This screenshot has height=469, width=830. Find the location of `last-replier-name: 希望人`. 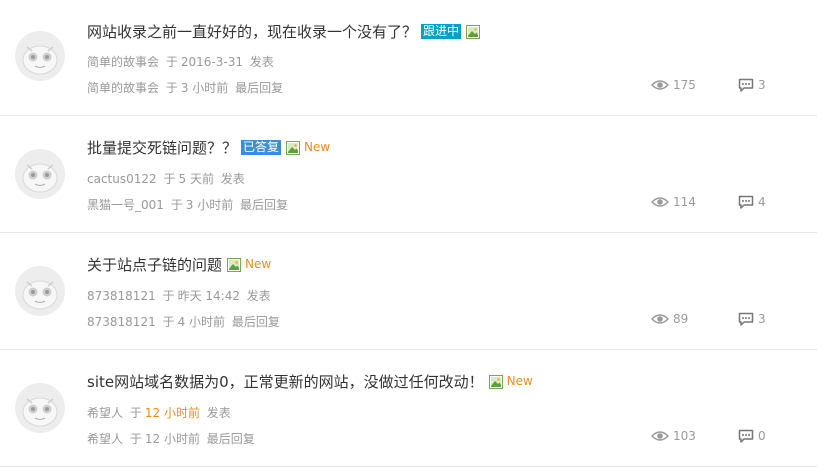

last-replier-name: 希望人 is located at coordinates (105, 439).